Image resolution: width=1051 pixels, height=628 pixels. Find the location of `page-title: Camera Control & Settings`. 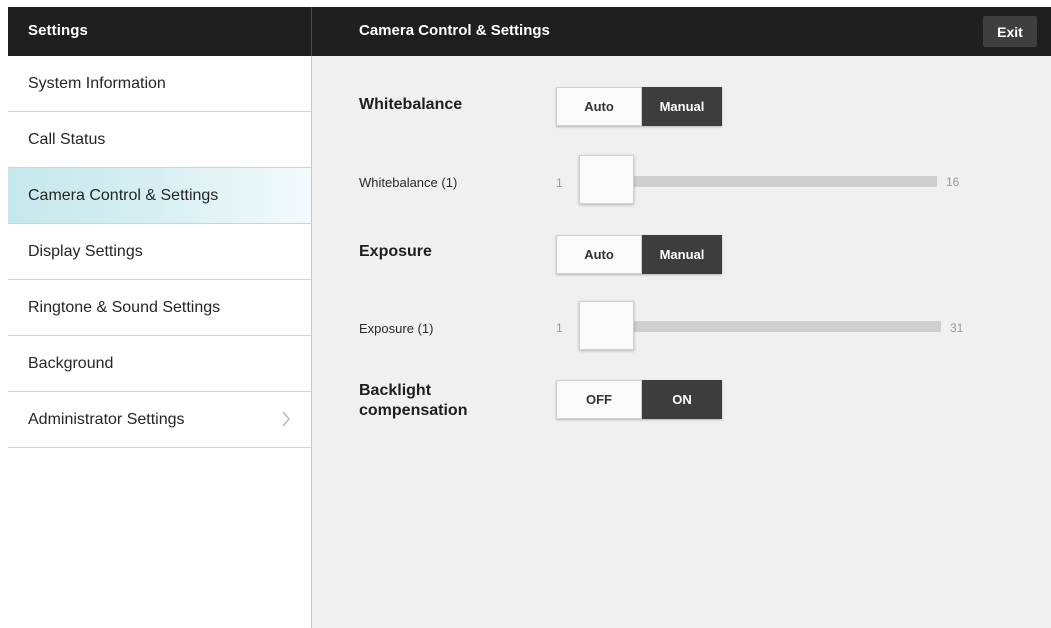

page-title: Camera Control & Settings is located at coordinates (454, 30).